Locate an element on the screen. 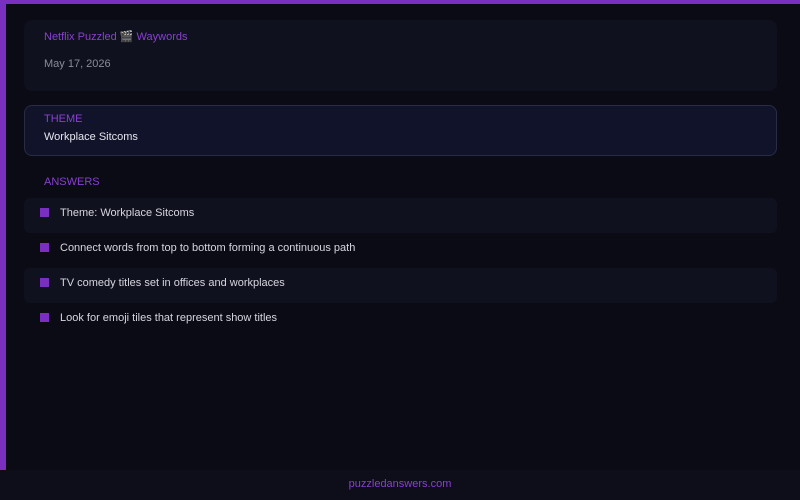 Image resolution: width=800 pixels, height=500 pixels. footer-site-link: puzzledanswers.com is located at coordinates (400, 484).